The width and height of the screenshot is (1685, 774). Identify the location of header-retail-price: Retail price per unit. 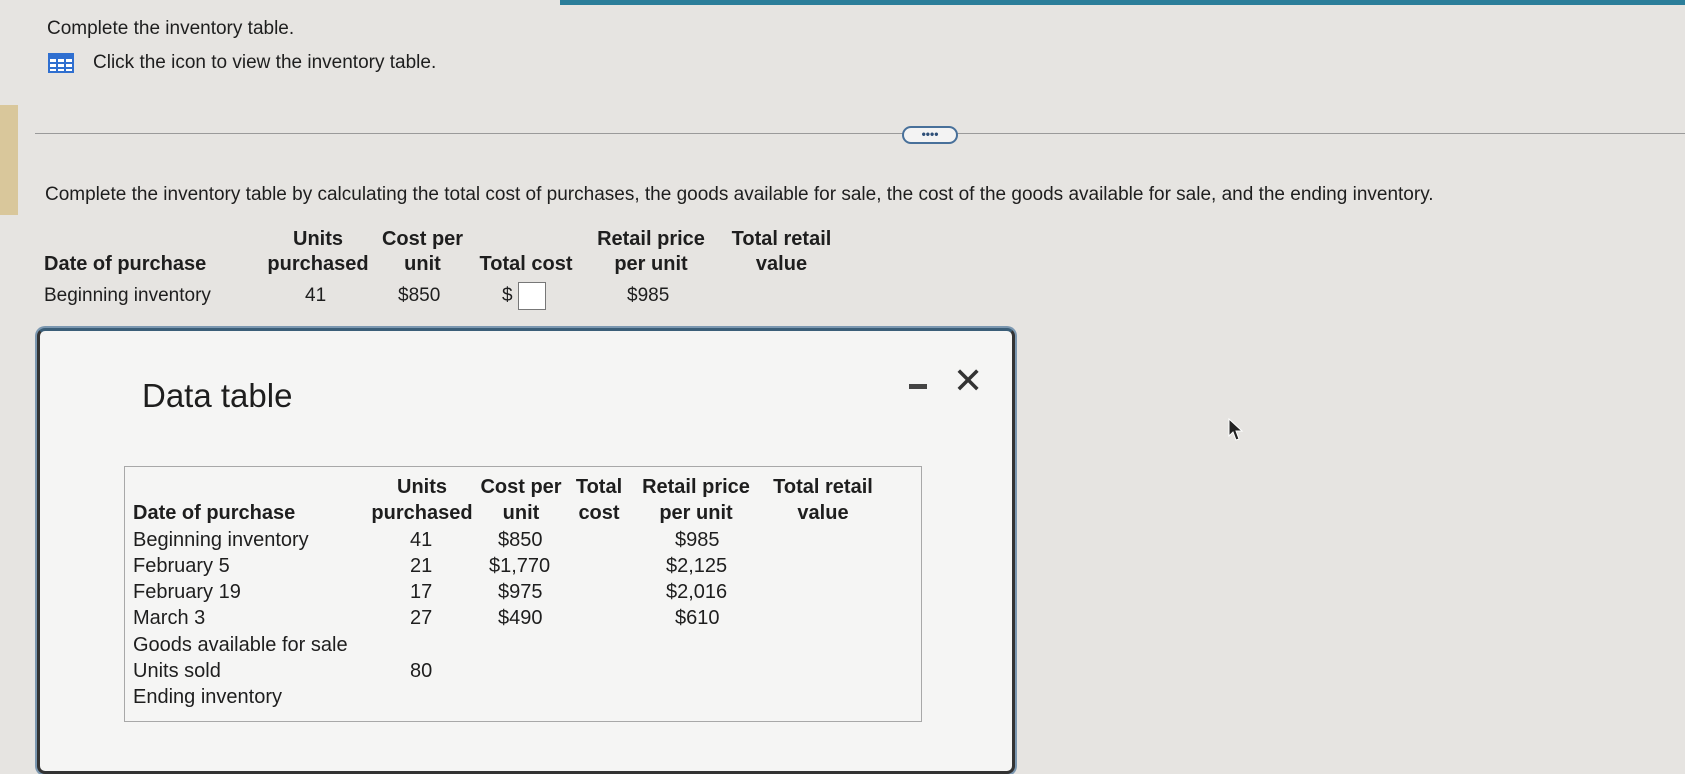
(651, 251).